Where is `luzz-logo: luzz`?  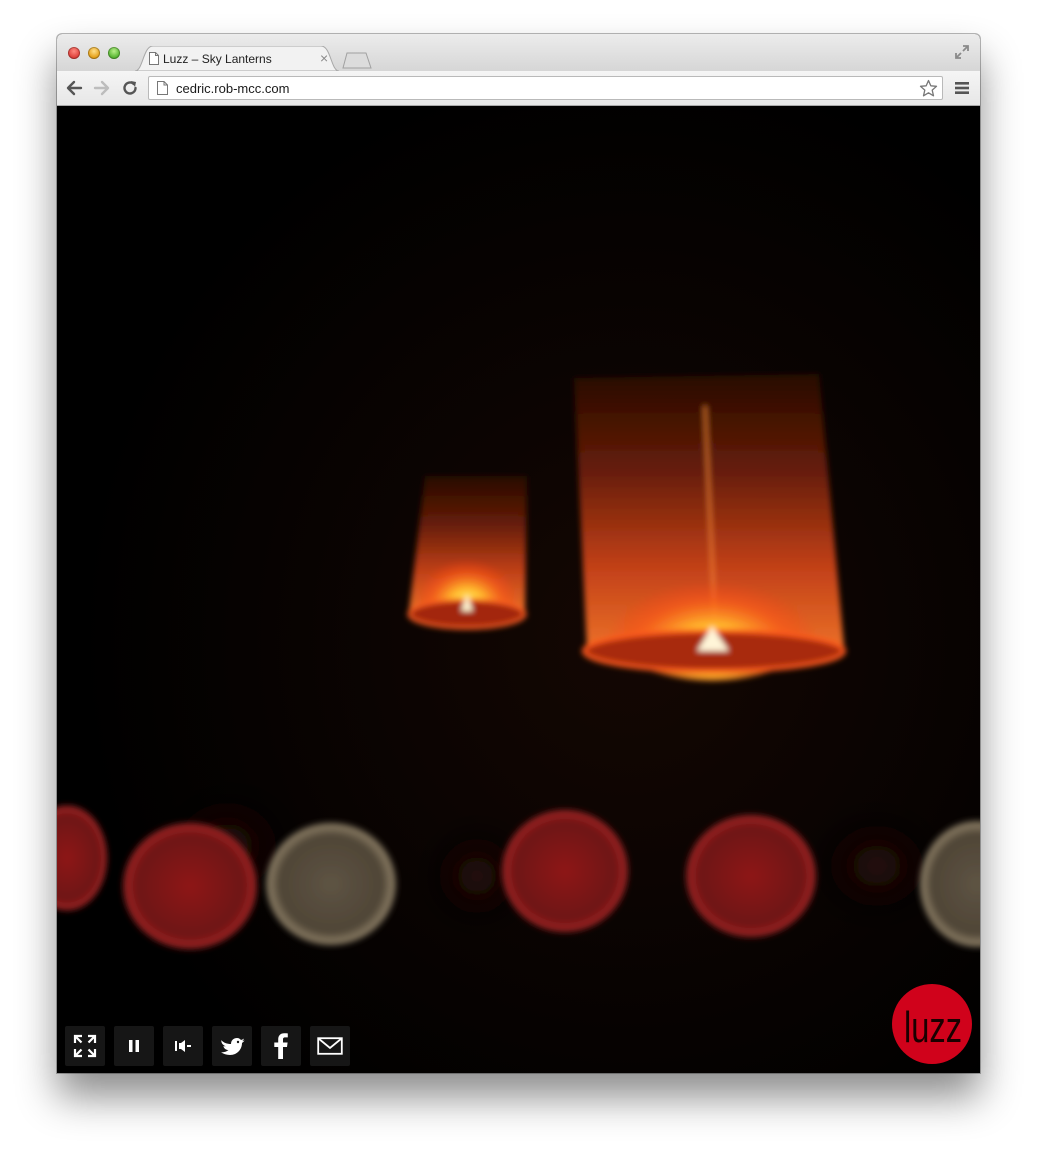
luzz-logo: luzz is located at coordinates (932, 1024).